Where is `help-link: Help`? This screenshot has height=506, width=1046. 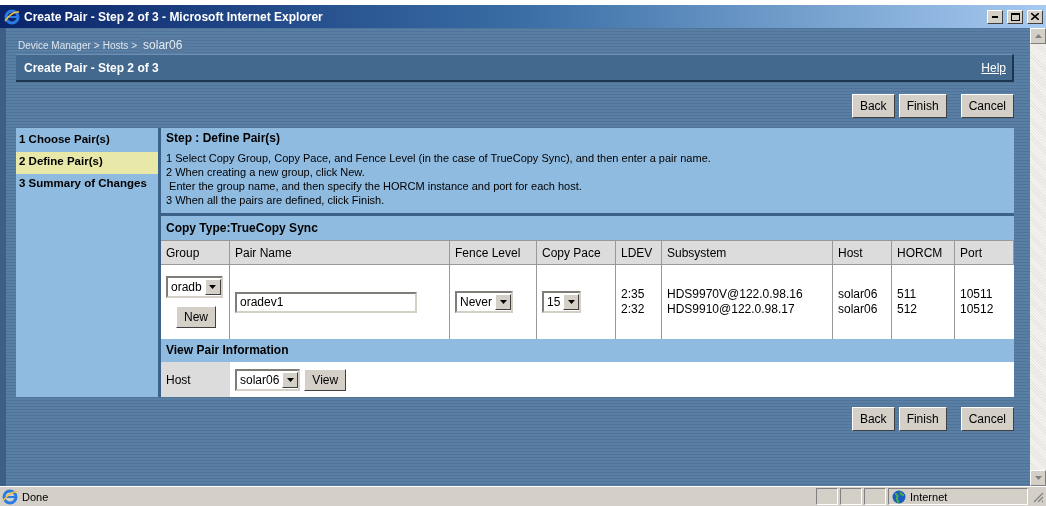 help-link: Help is located at coordinates (993, 67).